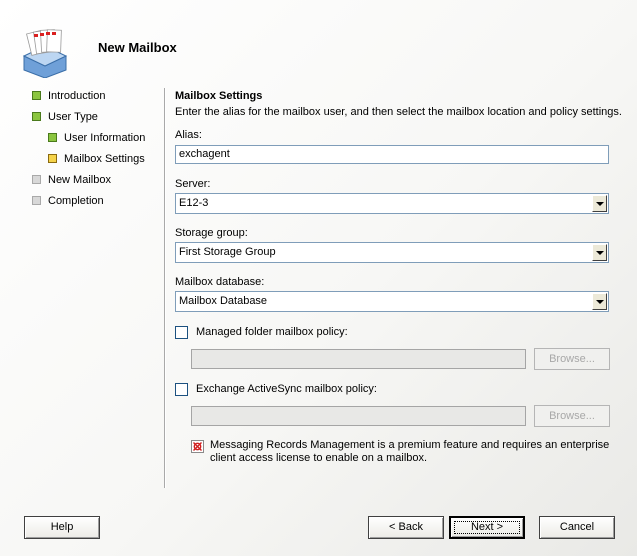  What do you see at coordinates (137, 47) in the screenshot?
I see `wizard-title: New Mailbox` at bounding box center [137, 47].